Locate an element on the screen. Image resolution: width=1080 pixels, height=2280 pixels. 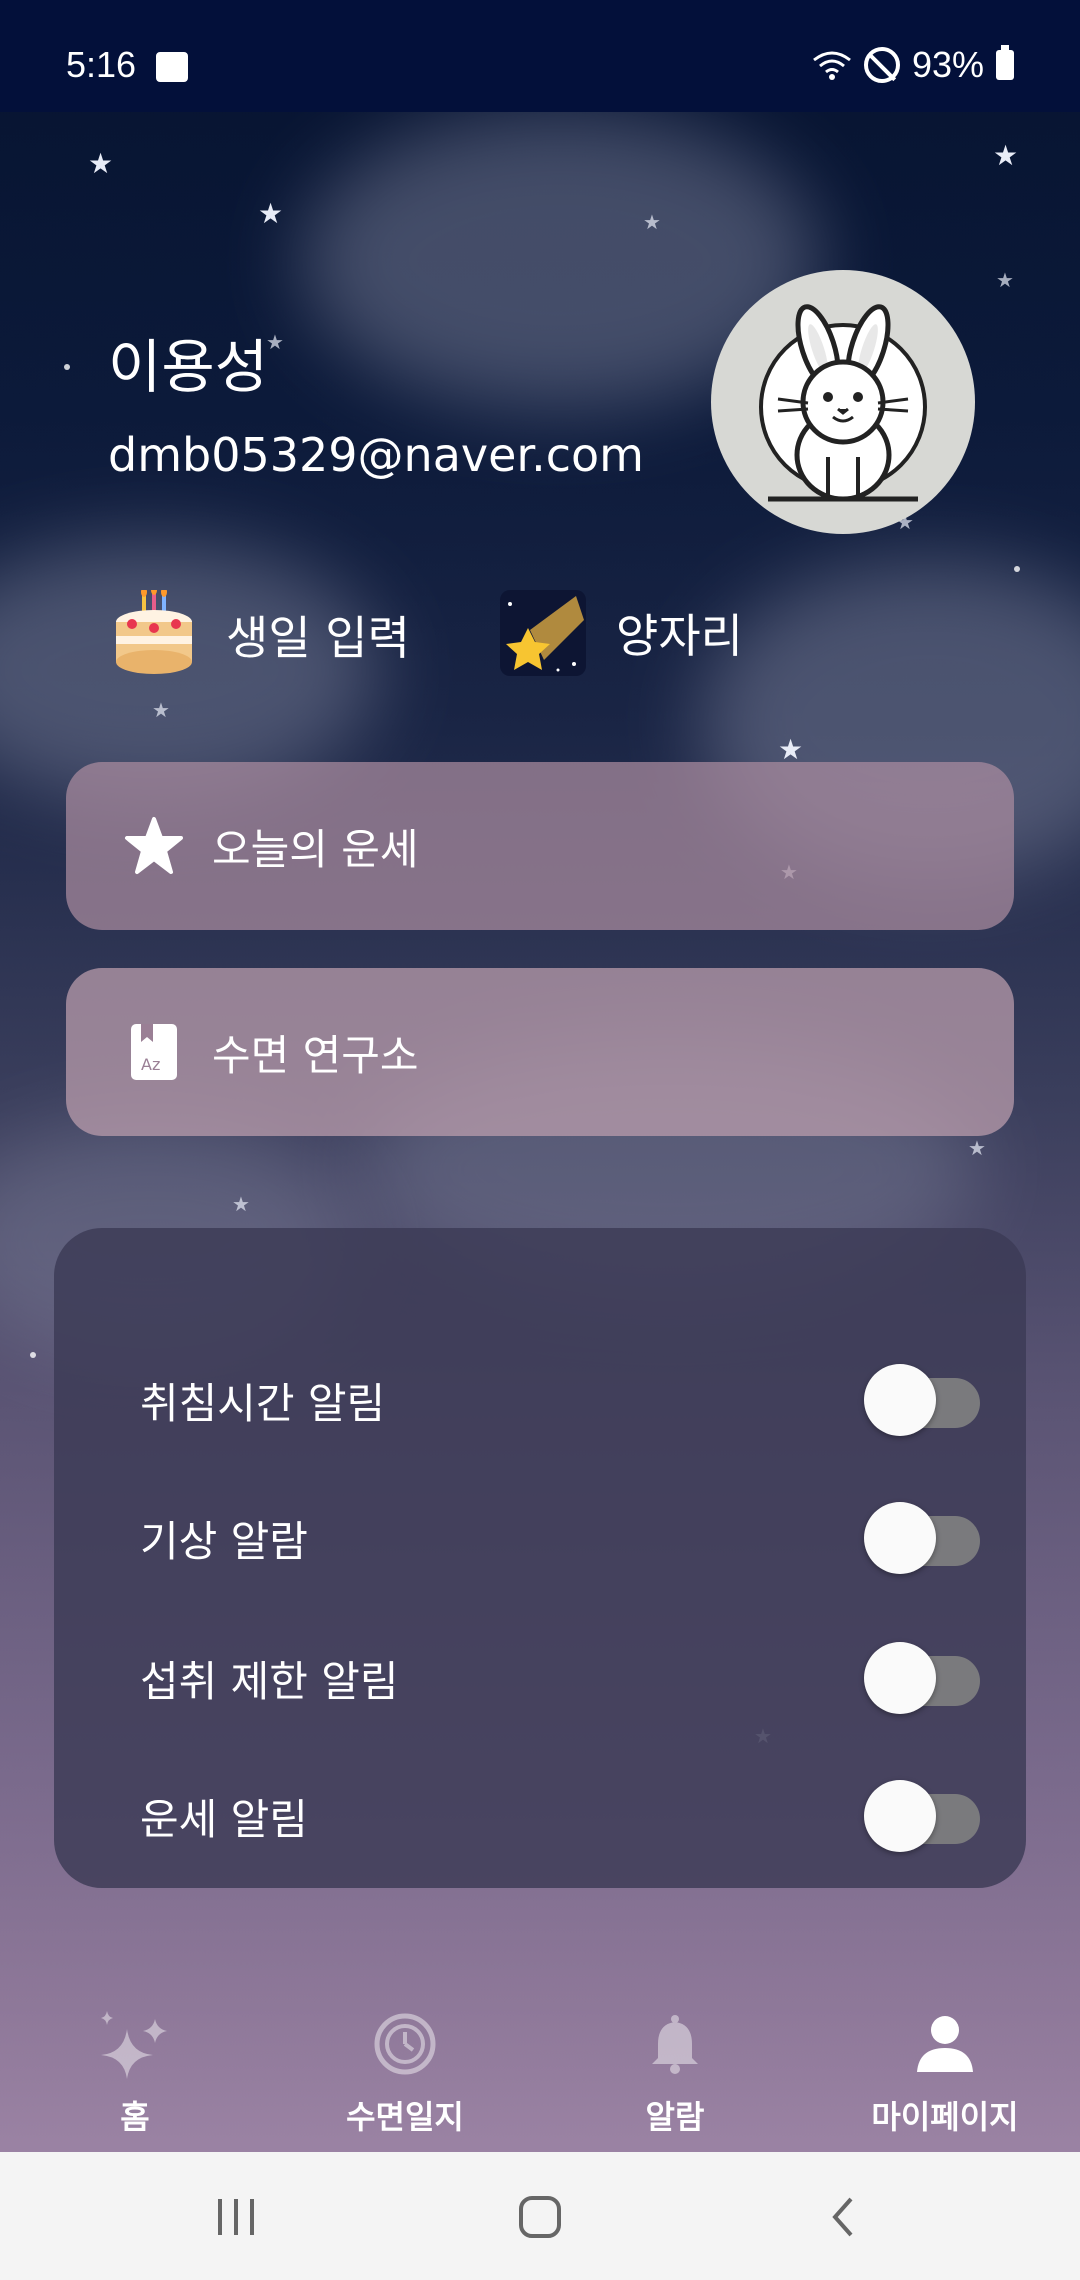
rabbit-icon is located at coordinates (843, 403).